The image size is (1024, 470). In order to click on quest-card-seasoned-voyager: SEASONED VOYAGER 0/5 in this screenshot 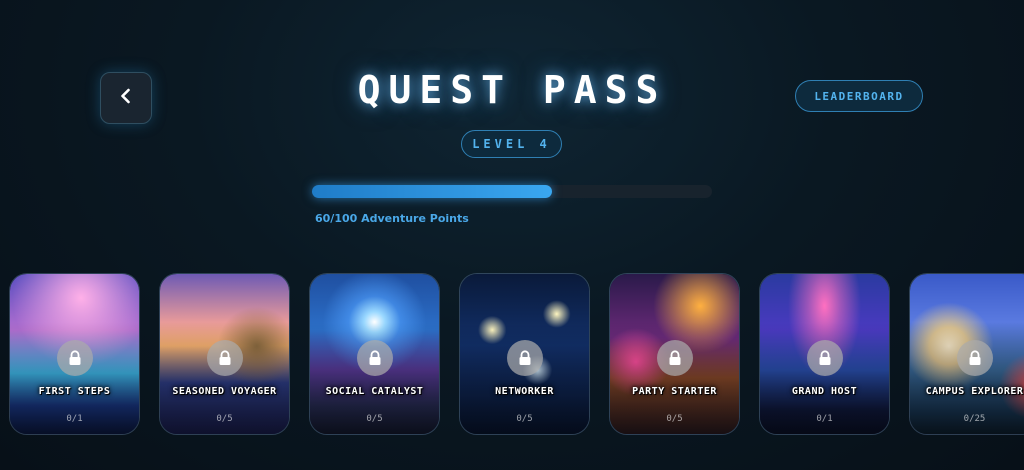, I will do `click(224, 354)`.